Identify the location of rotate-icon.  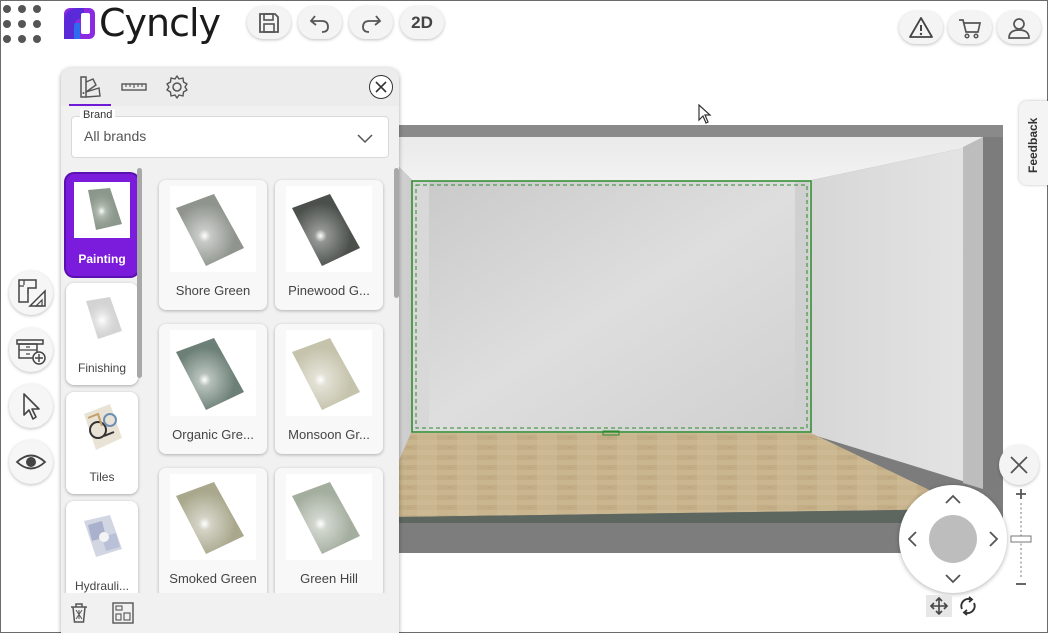
(968, 606).